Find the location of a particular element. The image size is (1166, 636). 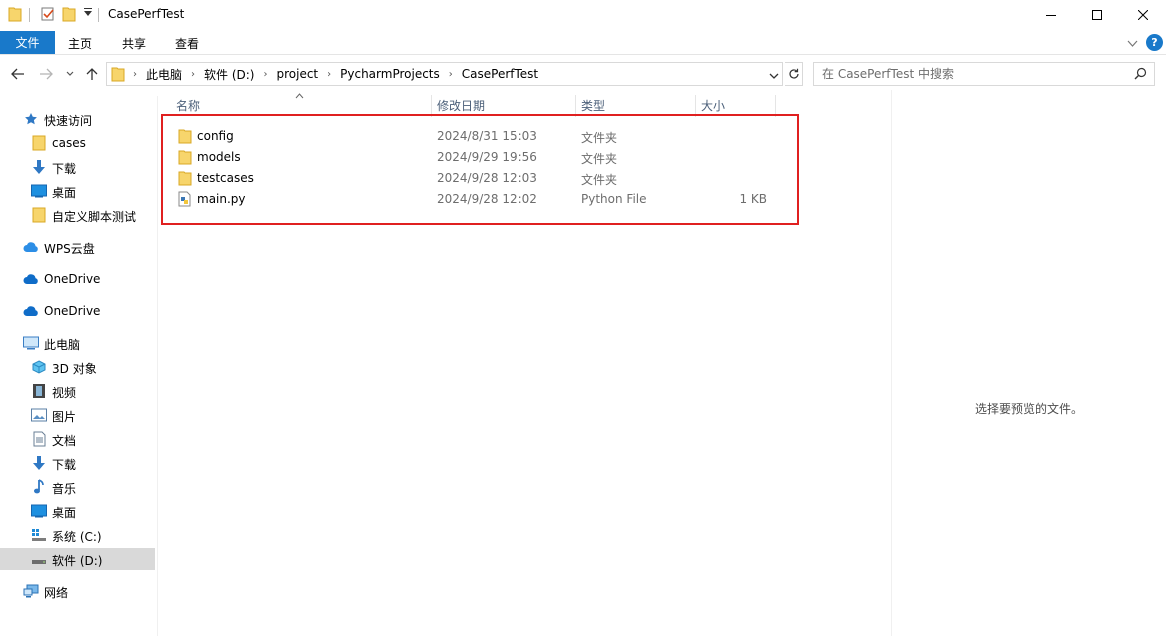

document-icon is located at coordinates (39, 439).